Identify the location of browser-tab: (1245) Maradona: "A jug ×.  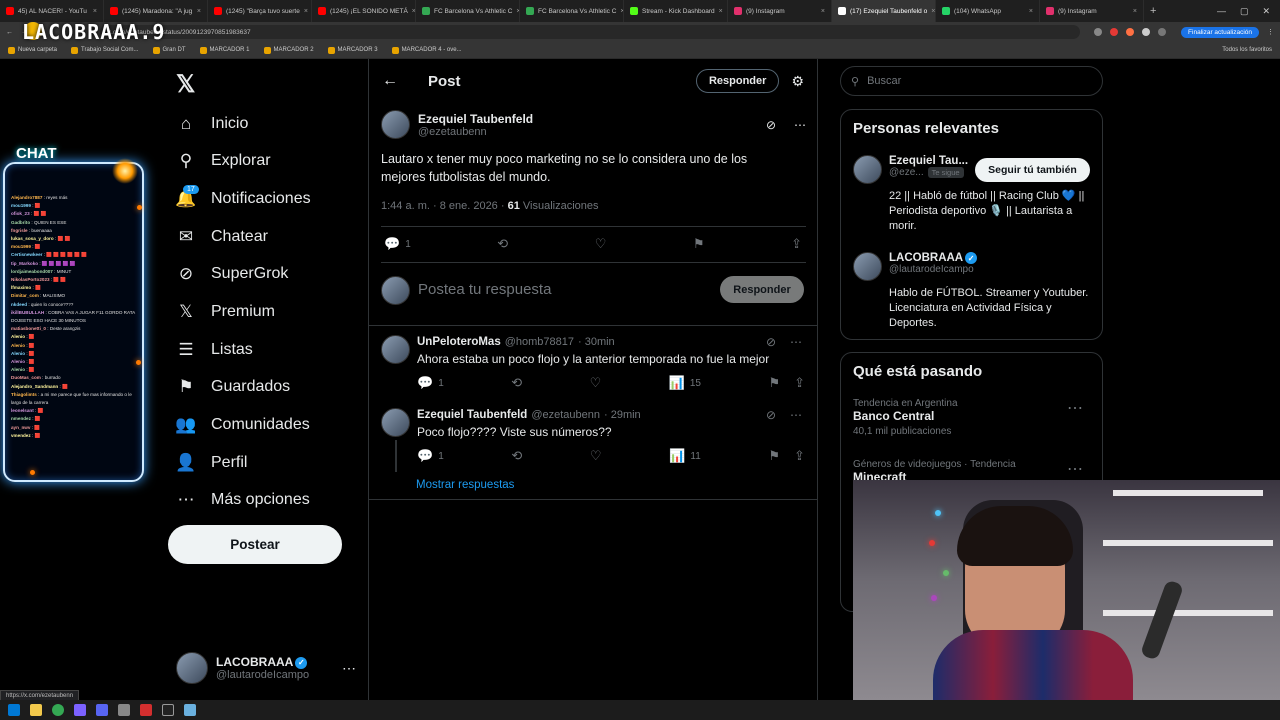
(156, 11).